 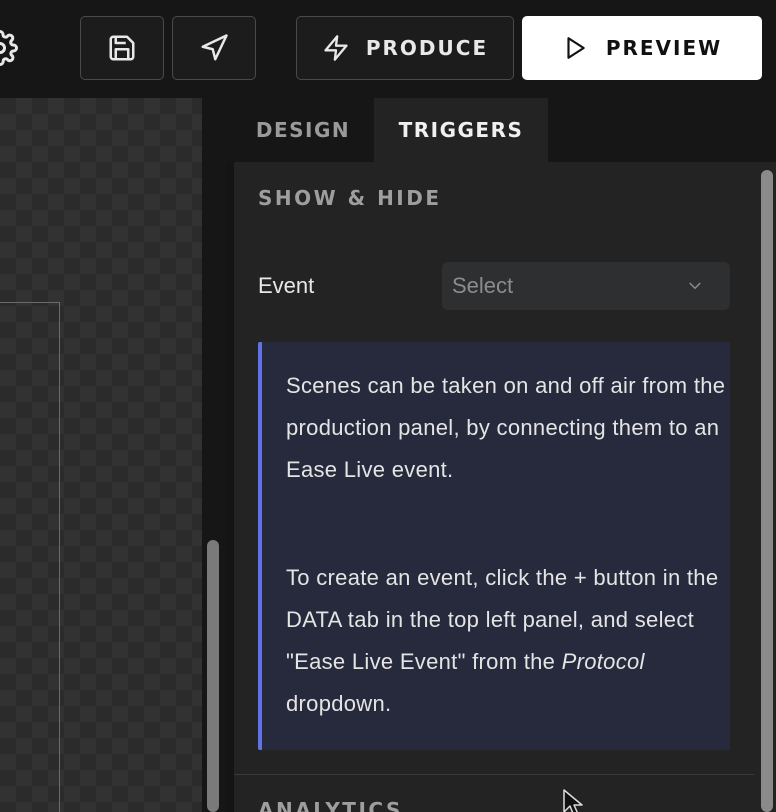 I want to click on tab-triggers: TRIGGERS, so click(x=461, y=130).